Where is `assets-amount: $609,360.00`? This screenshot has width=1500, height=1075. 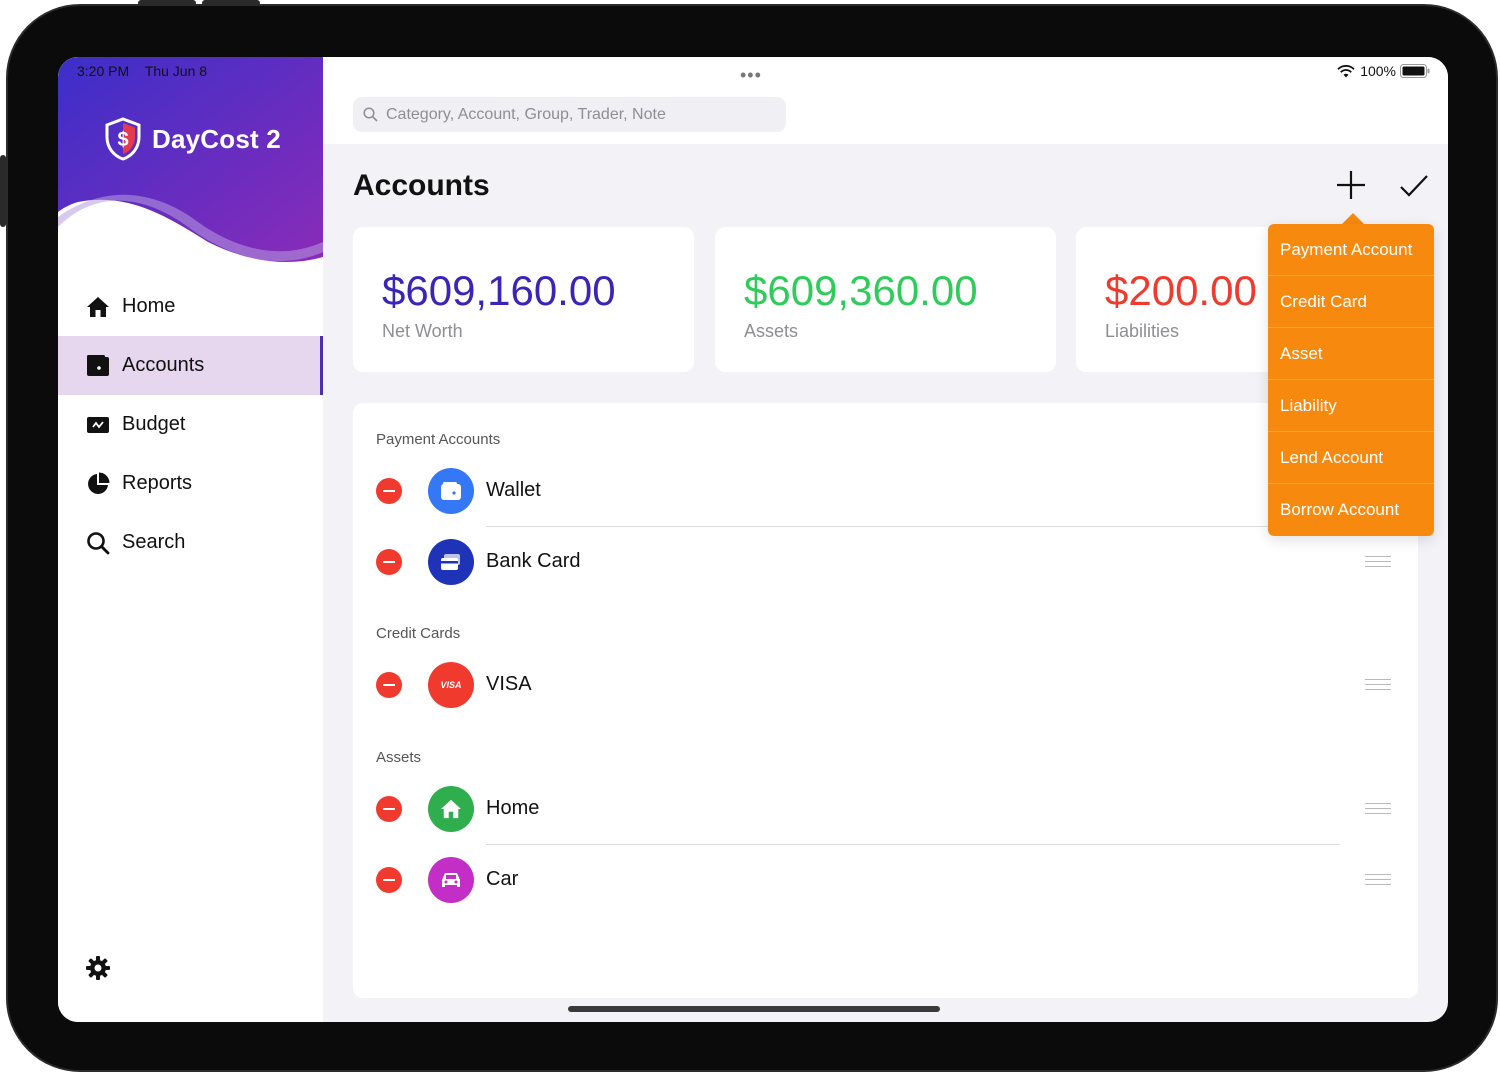 assets-amount: $609,360.00 is located at coordinates (861, 290).